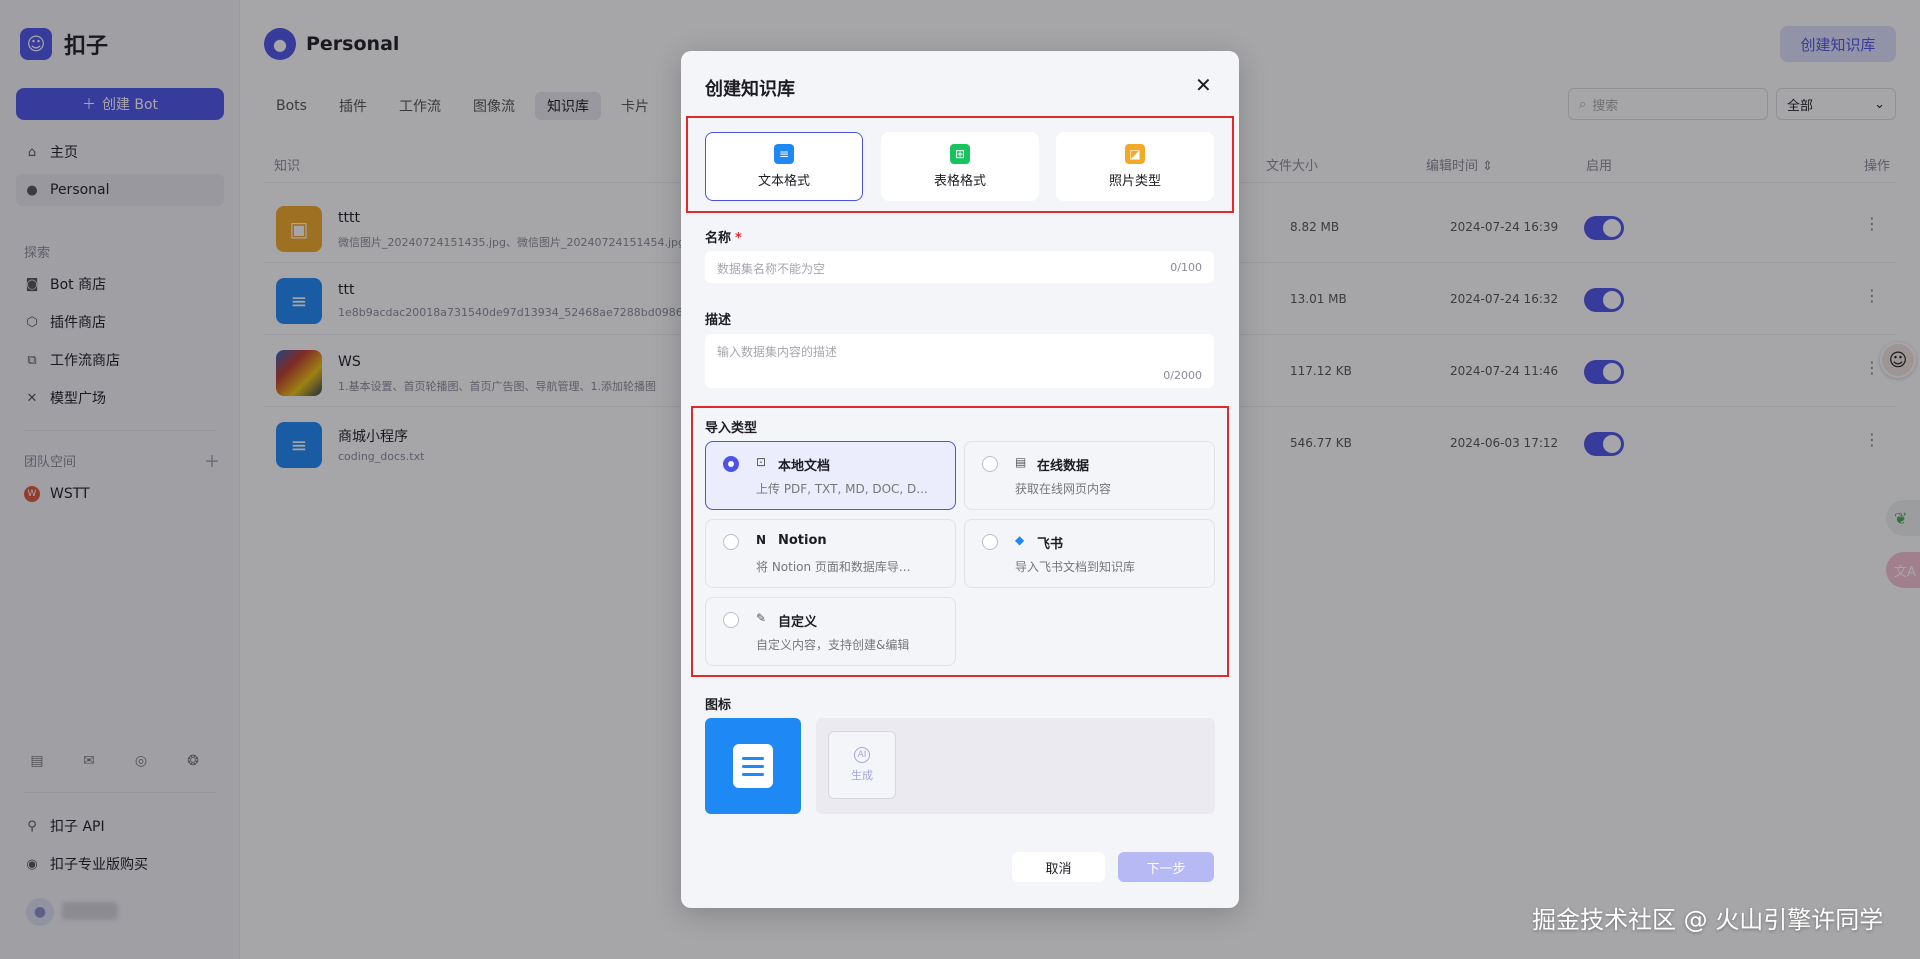  Describe the element at coordinates (761, 462) in the screenshot. I see `upload-folder-icon: ⊡` at that location.